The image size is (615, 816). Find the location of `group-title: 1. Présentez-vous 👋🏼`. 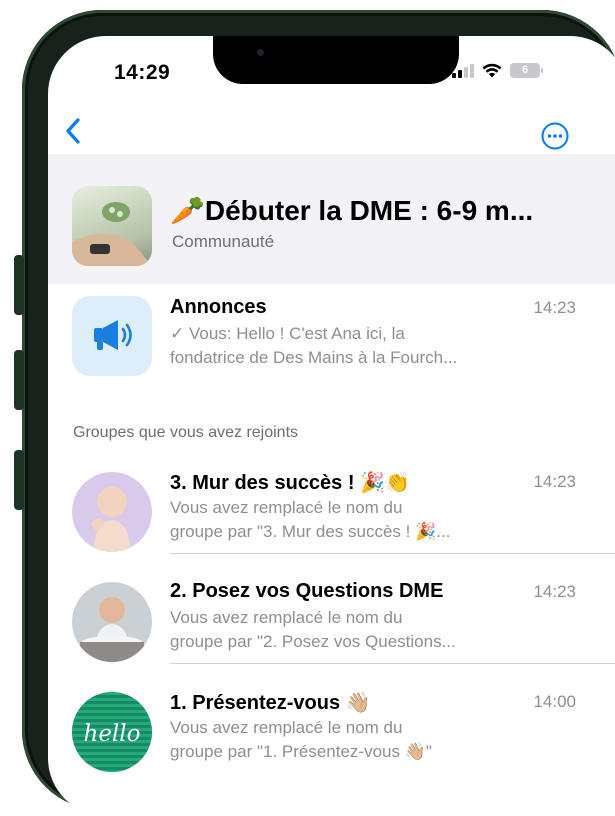

group-title: 1. Présentez-vous 👋🏼 is located at coordinates (270, 703).